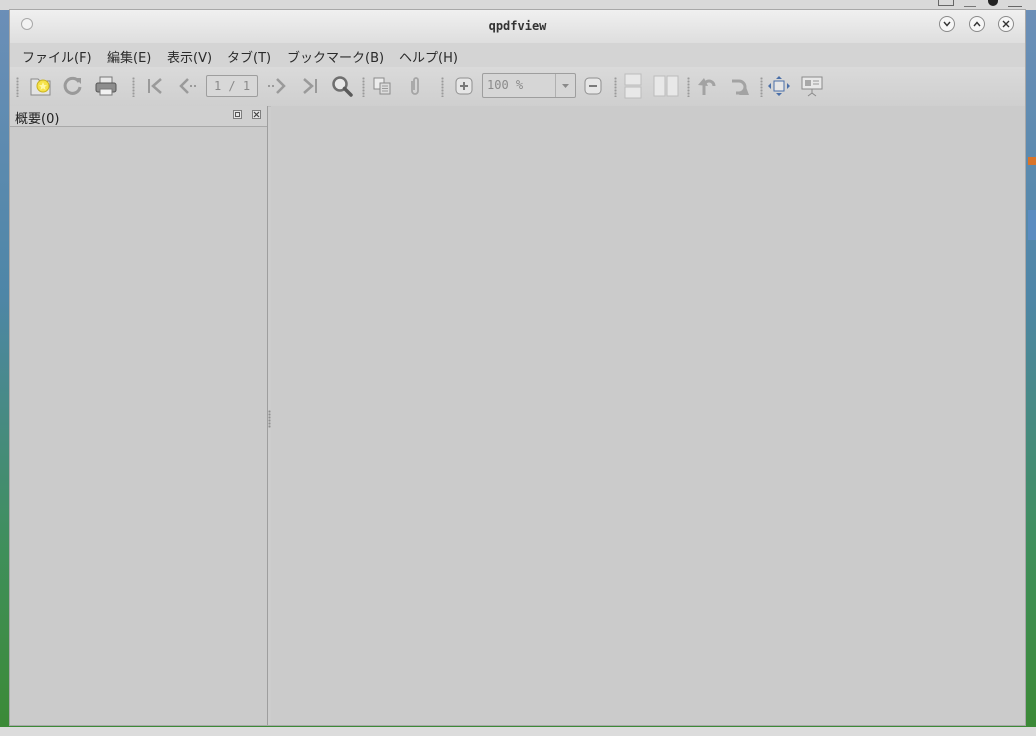  Describe the element at coordinates (970, 3) in the screenshot. I see `tray-minimize-icon` at that location.